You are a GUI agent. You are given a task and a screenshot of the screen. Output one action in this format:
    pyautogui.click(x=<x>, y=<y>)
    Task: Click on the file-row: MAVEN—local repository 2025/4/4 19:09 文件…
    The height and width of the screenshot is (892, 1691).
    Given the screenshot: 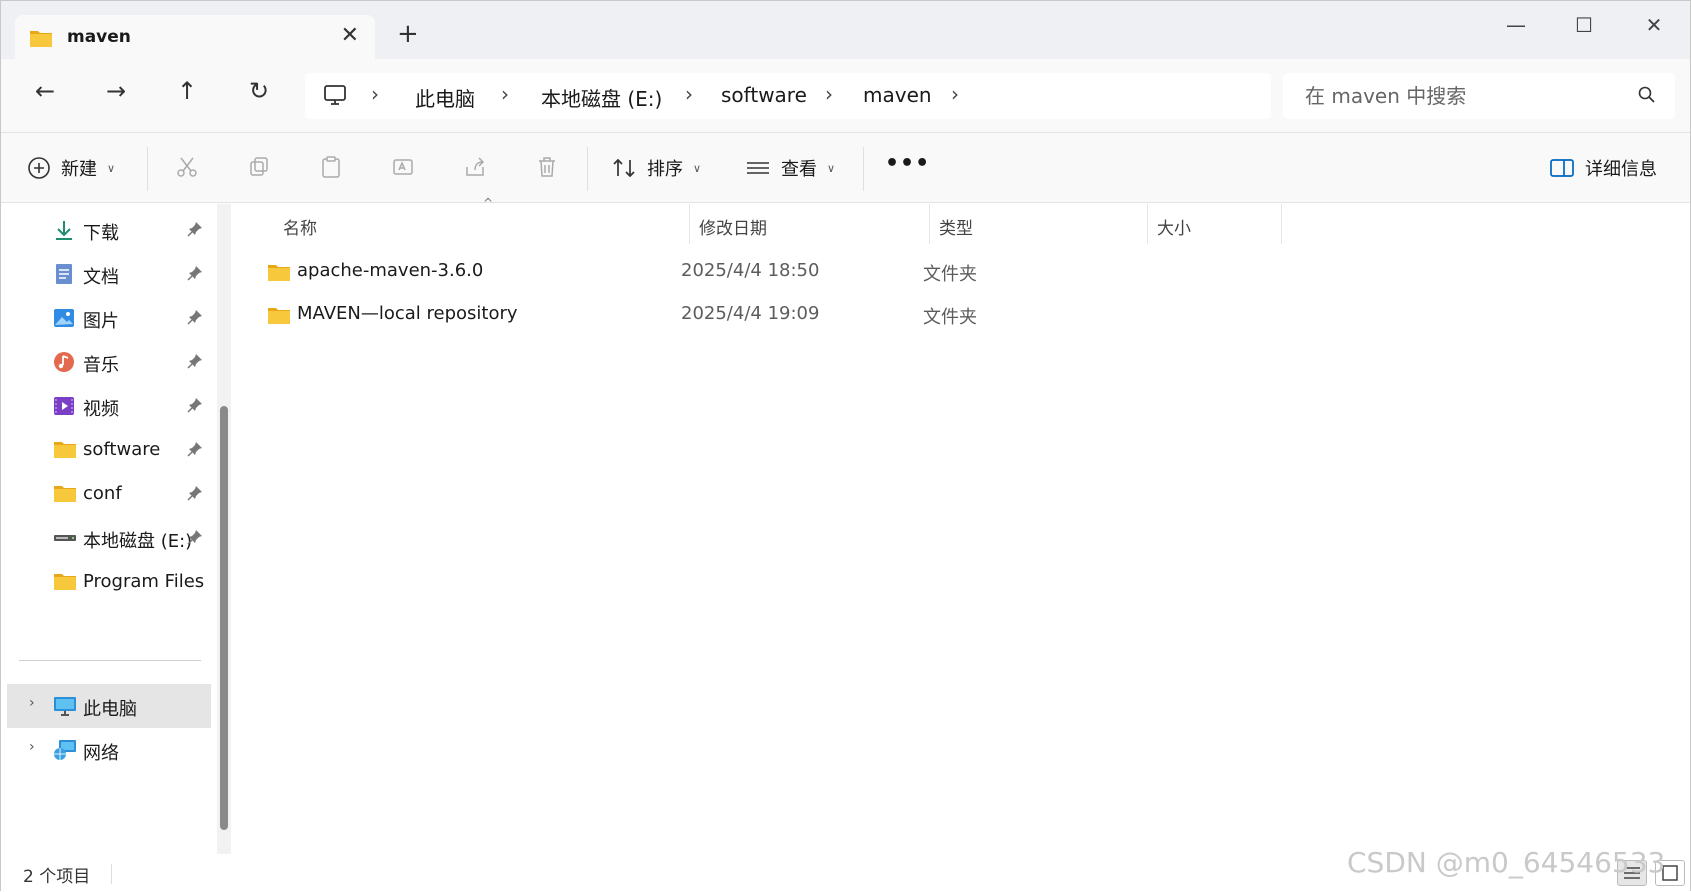 What is the action you would take?
    pyautogui.click(x=957, y=315)
    